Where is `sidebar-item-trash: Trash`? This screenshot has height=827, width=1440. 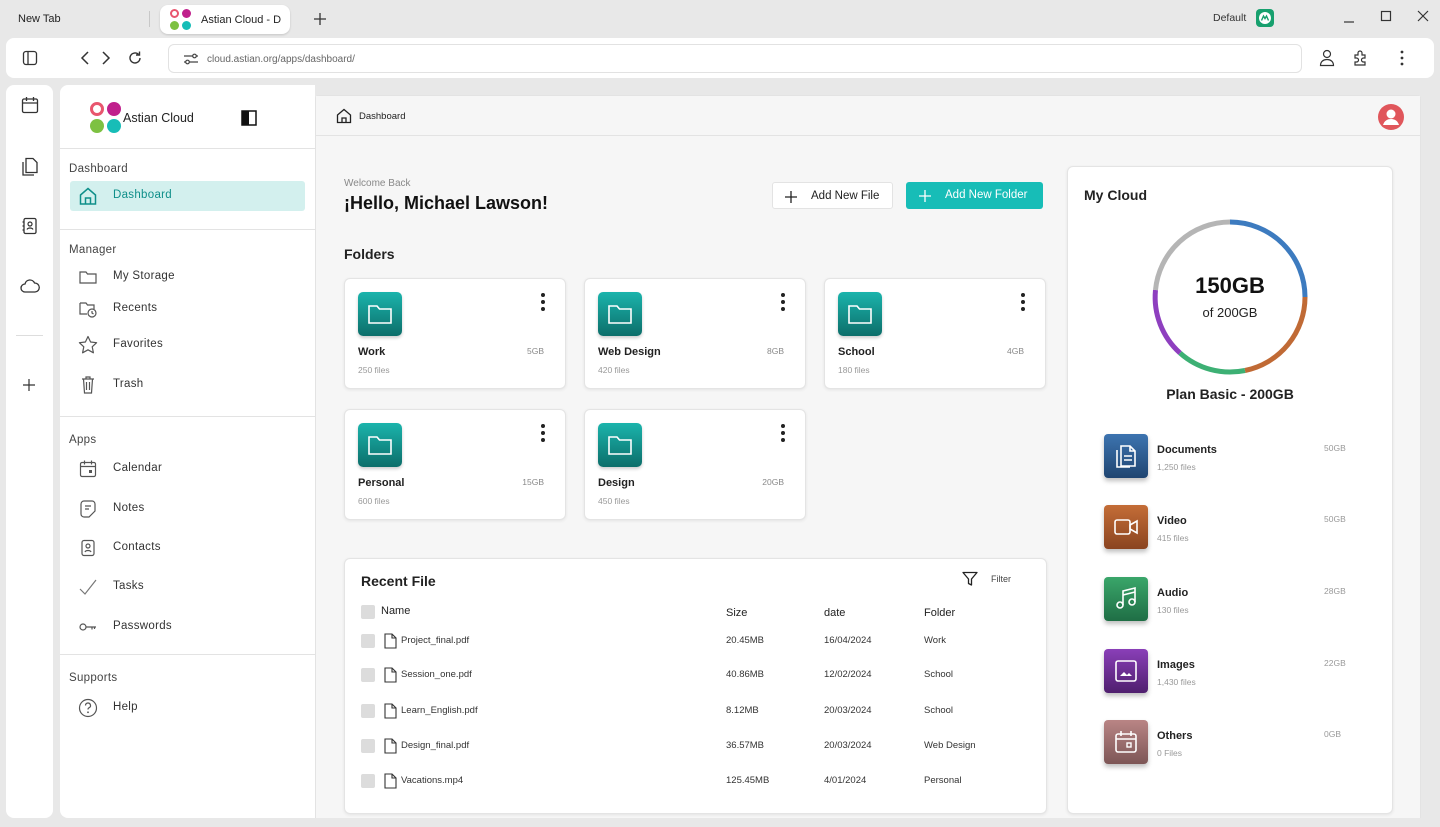 sidebar-item-trash: Trash is located at coordinates (187, 385).